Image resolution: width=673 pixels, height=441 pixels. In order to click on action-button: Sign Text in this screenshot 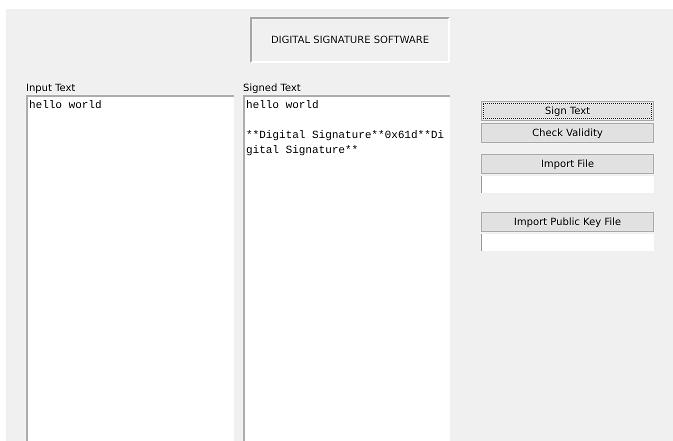, I will do `click(567, 111)`.